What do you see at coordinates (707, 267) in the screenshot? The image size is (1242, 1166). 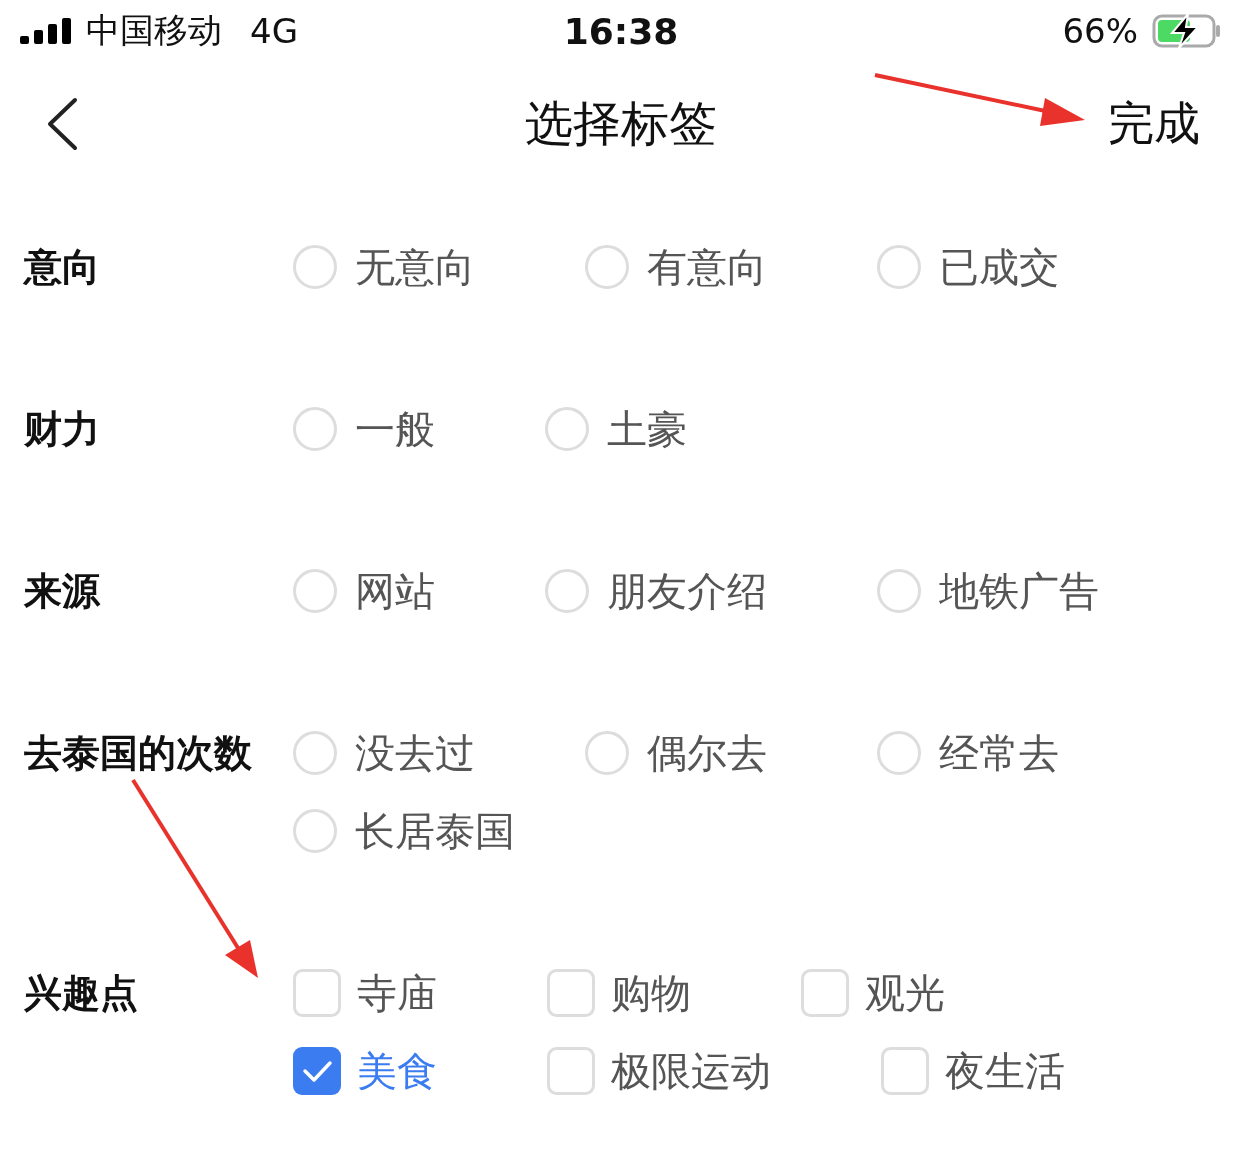 I see `option-label: 有意向` at bounding box center [707, 267].